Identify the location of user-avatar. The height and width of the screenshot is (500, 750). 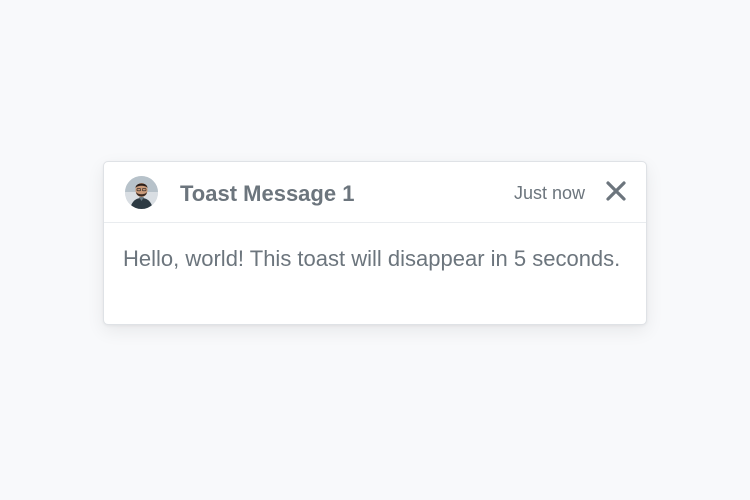
(141, 192).